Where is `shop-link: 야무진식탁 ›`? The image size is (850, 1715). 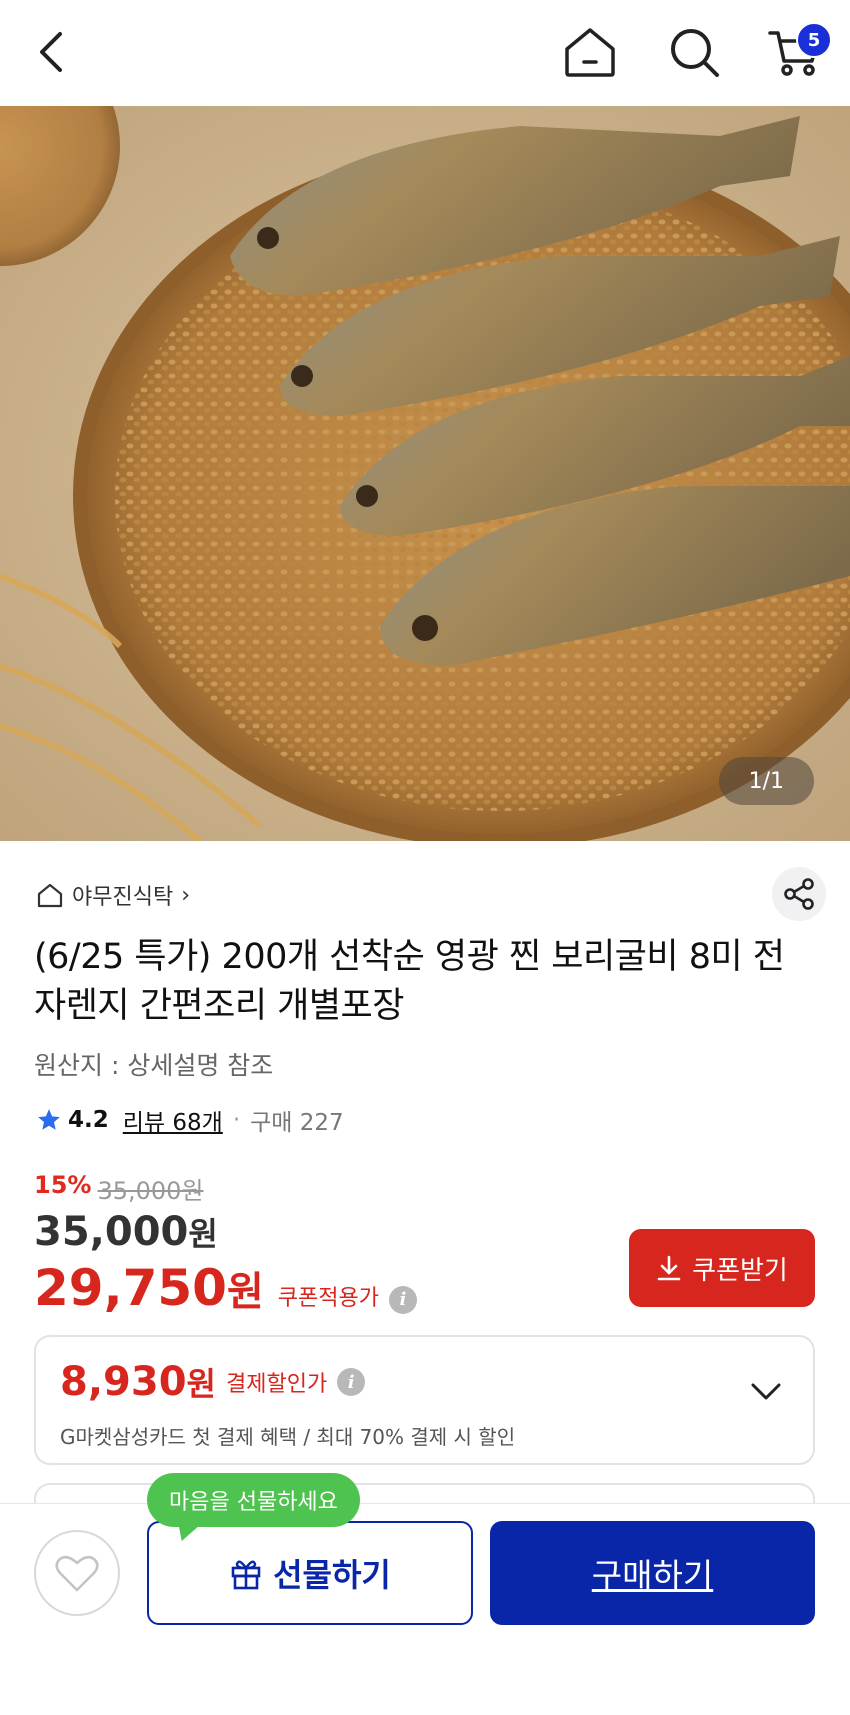
shop-link: 야무진식탁 › is located at coordinates (113, 895).